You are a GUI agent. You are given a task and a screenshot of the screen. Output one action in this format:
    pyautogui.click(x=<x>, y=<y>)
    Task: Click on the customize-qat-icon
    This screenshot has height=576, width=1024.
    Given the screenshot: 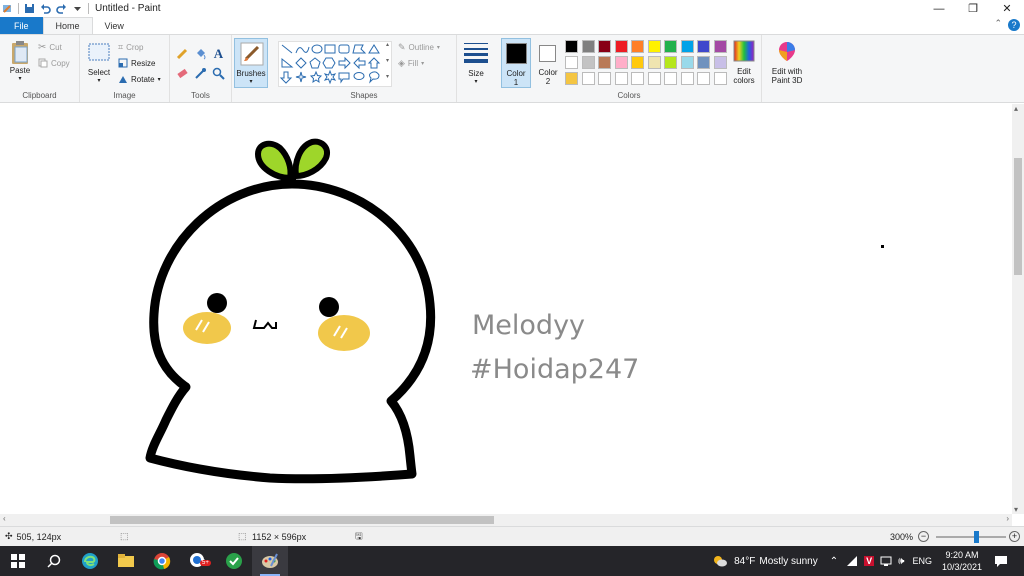 What is the action you would take?
    pyautogui.click(x=77, y=8)
    